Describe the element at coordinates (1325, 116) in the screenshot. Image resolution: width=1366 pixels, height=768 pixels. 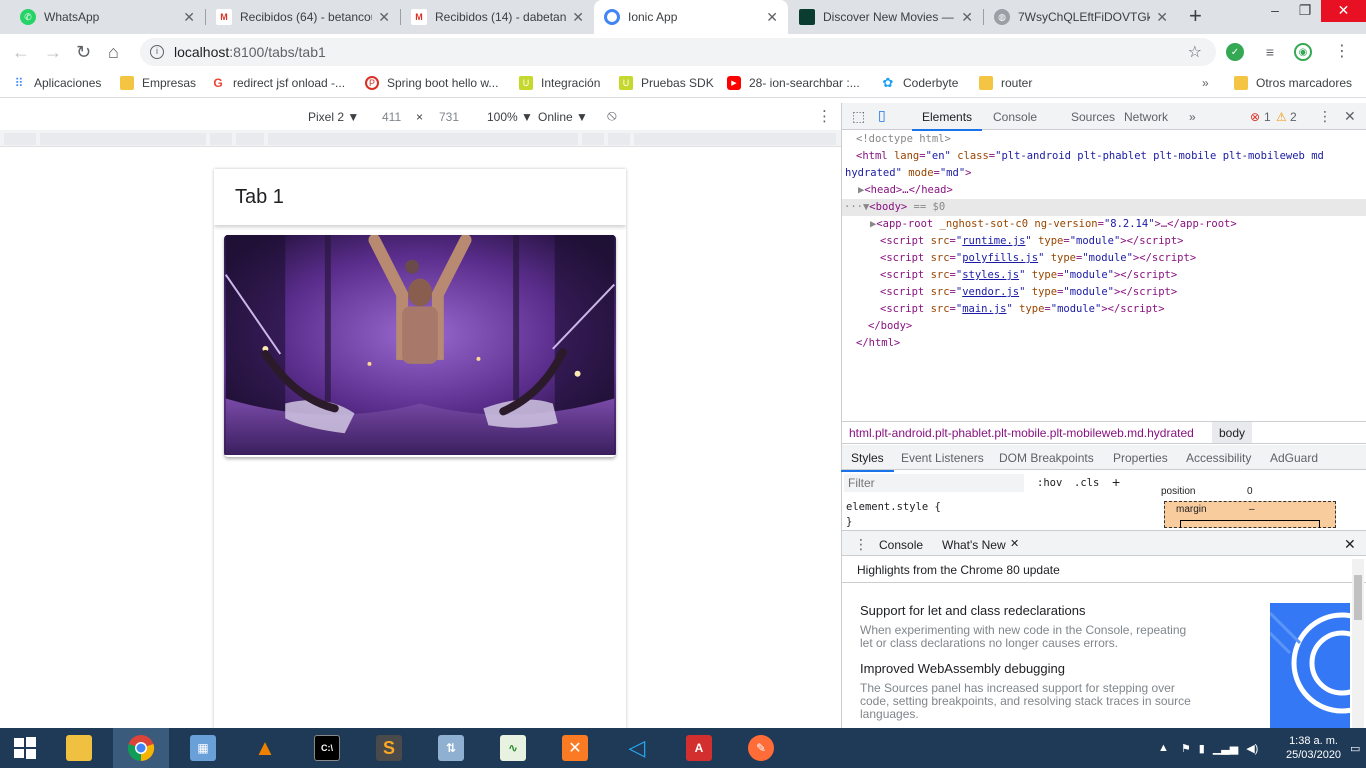
I see `devtools-menu-icon: ⋮` at that location.